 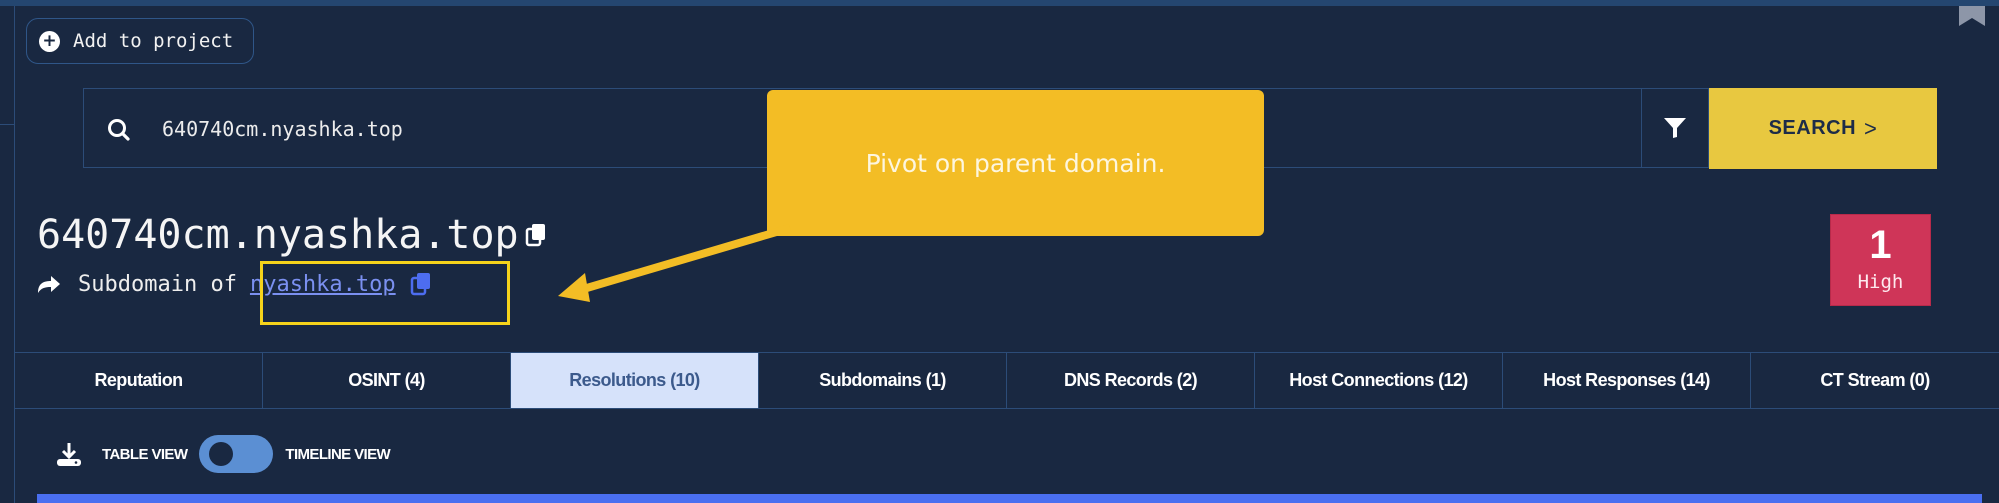 I want to click on share-arrow-icon, so click(x=49, y=284).